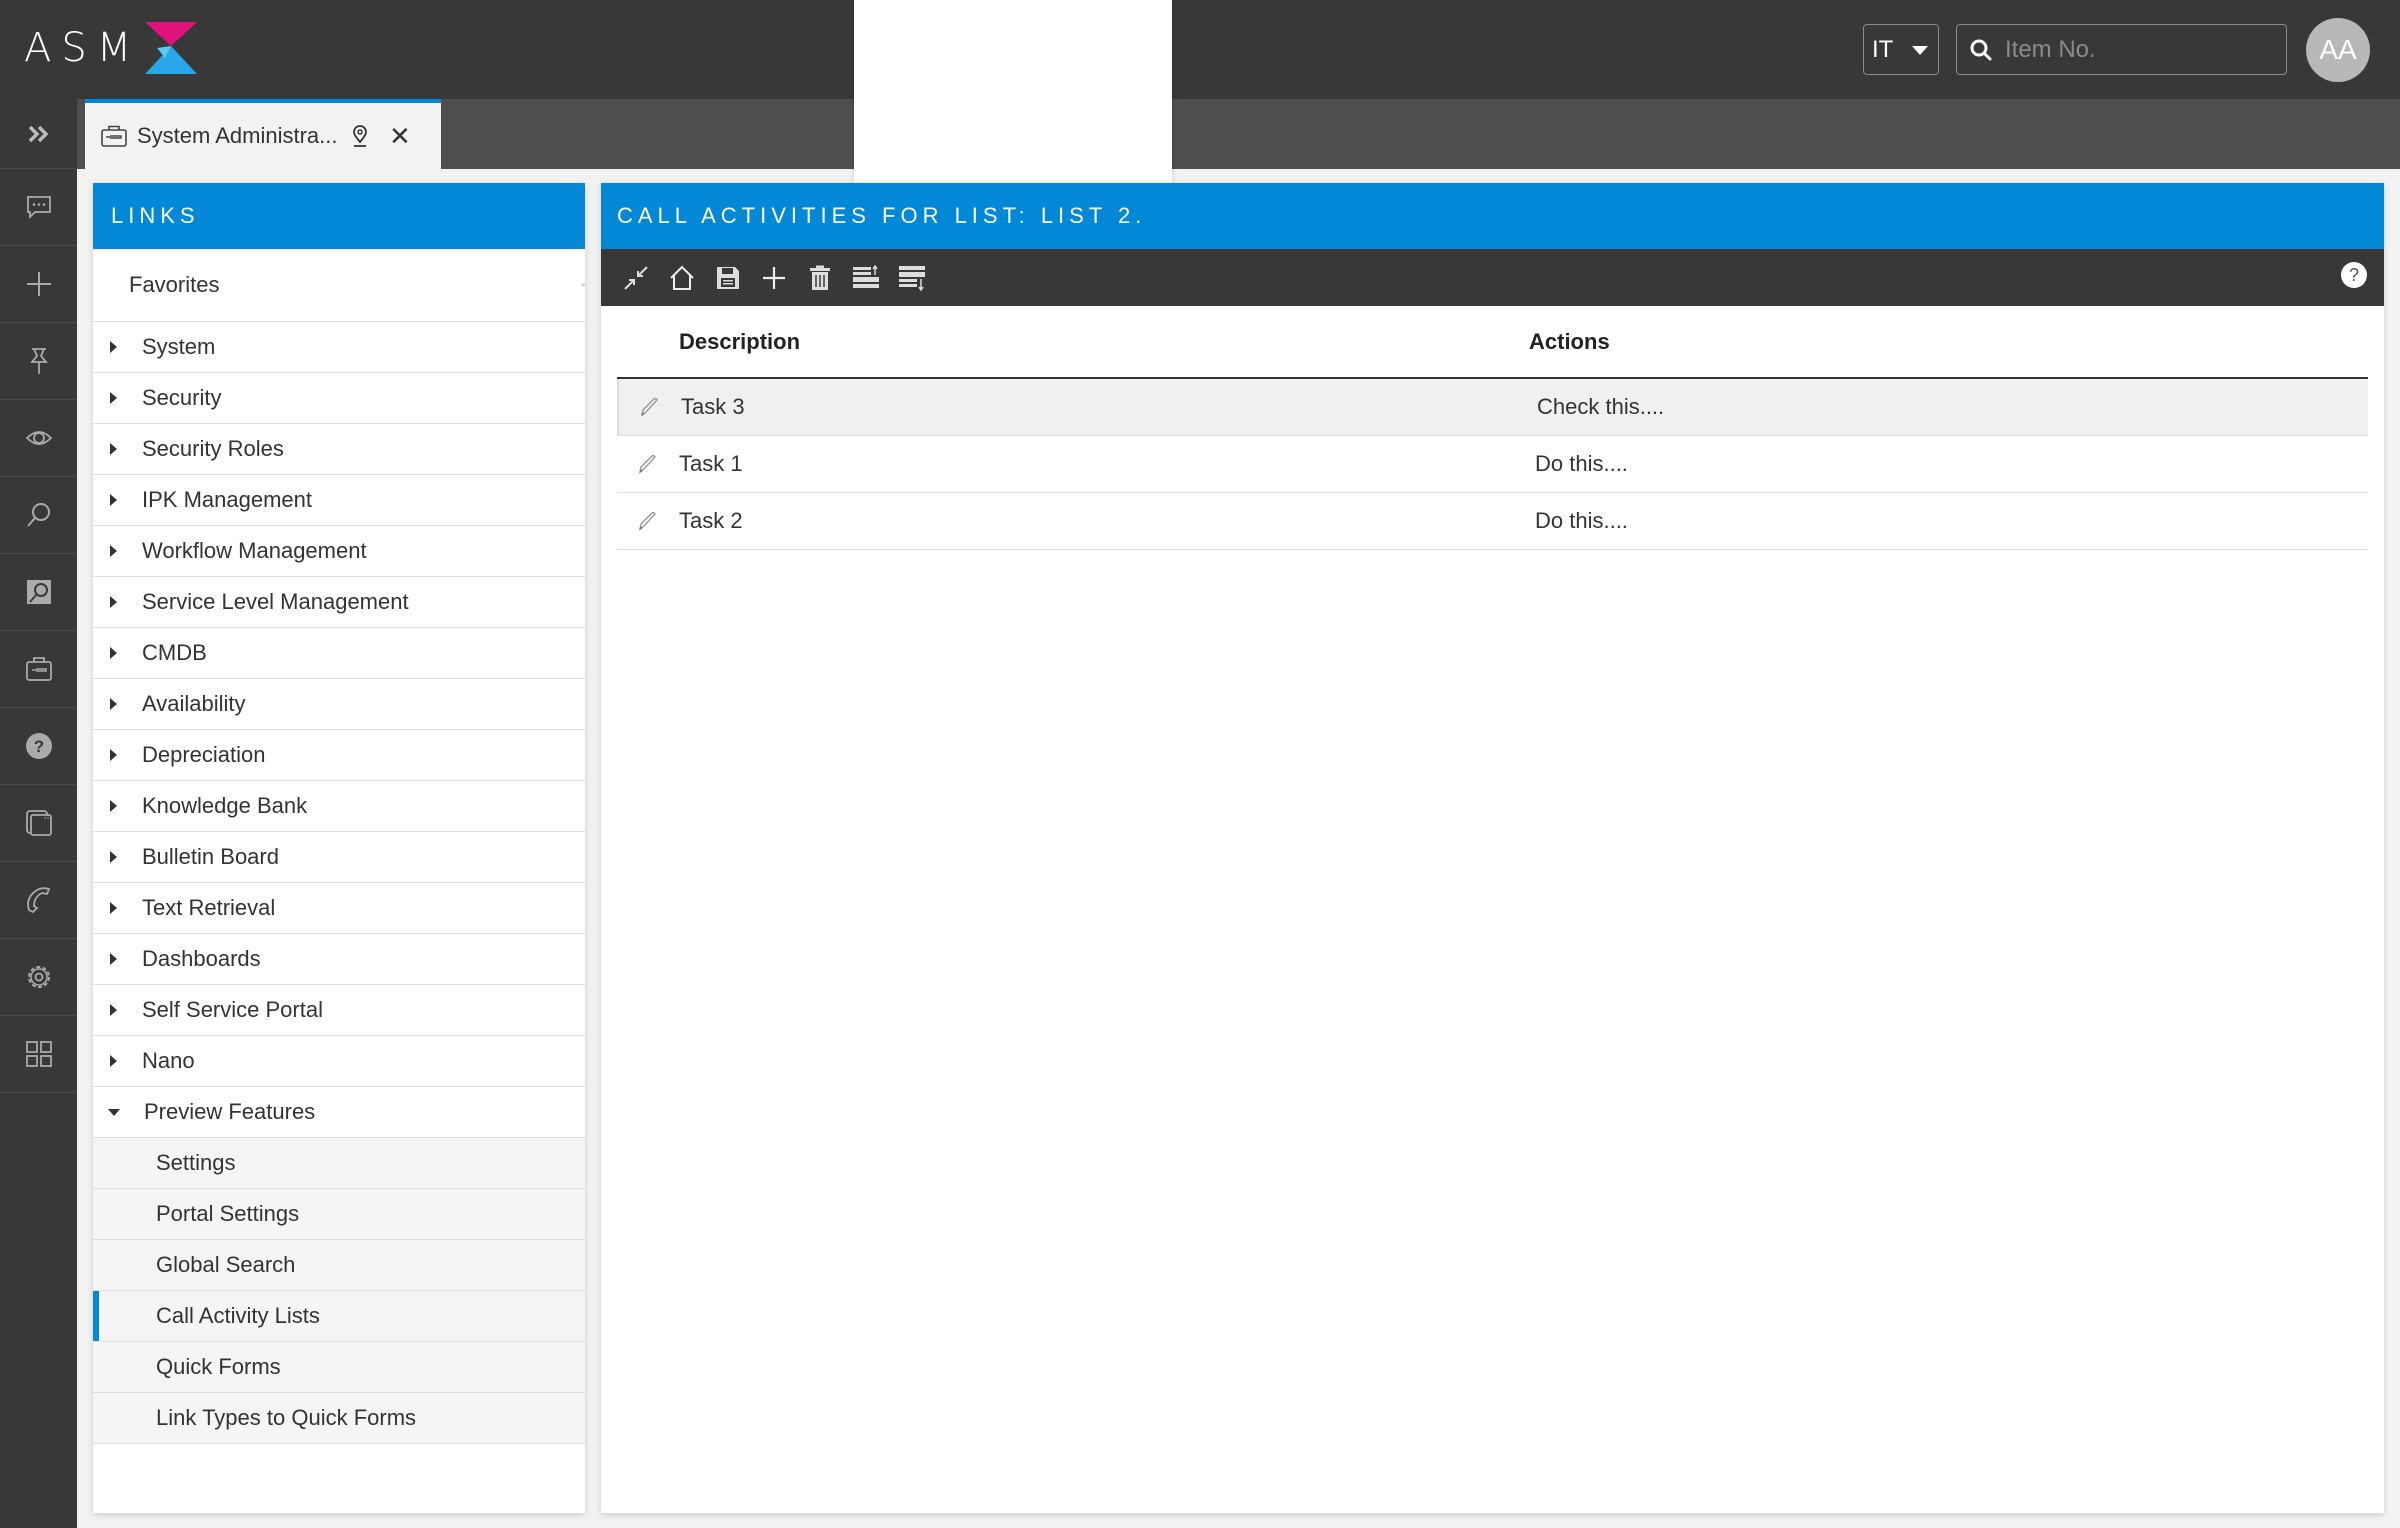 This screenshot has width=2400, height=1528. What do you see at coordinates (38, 515) in the screenshot?
I see `rail-search` at bounding box center [38, 515].